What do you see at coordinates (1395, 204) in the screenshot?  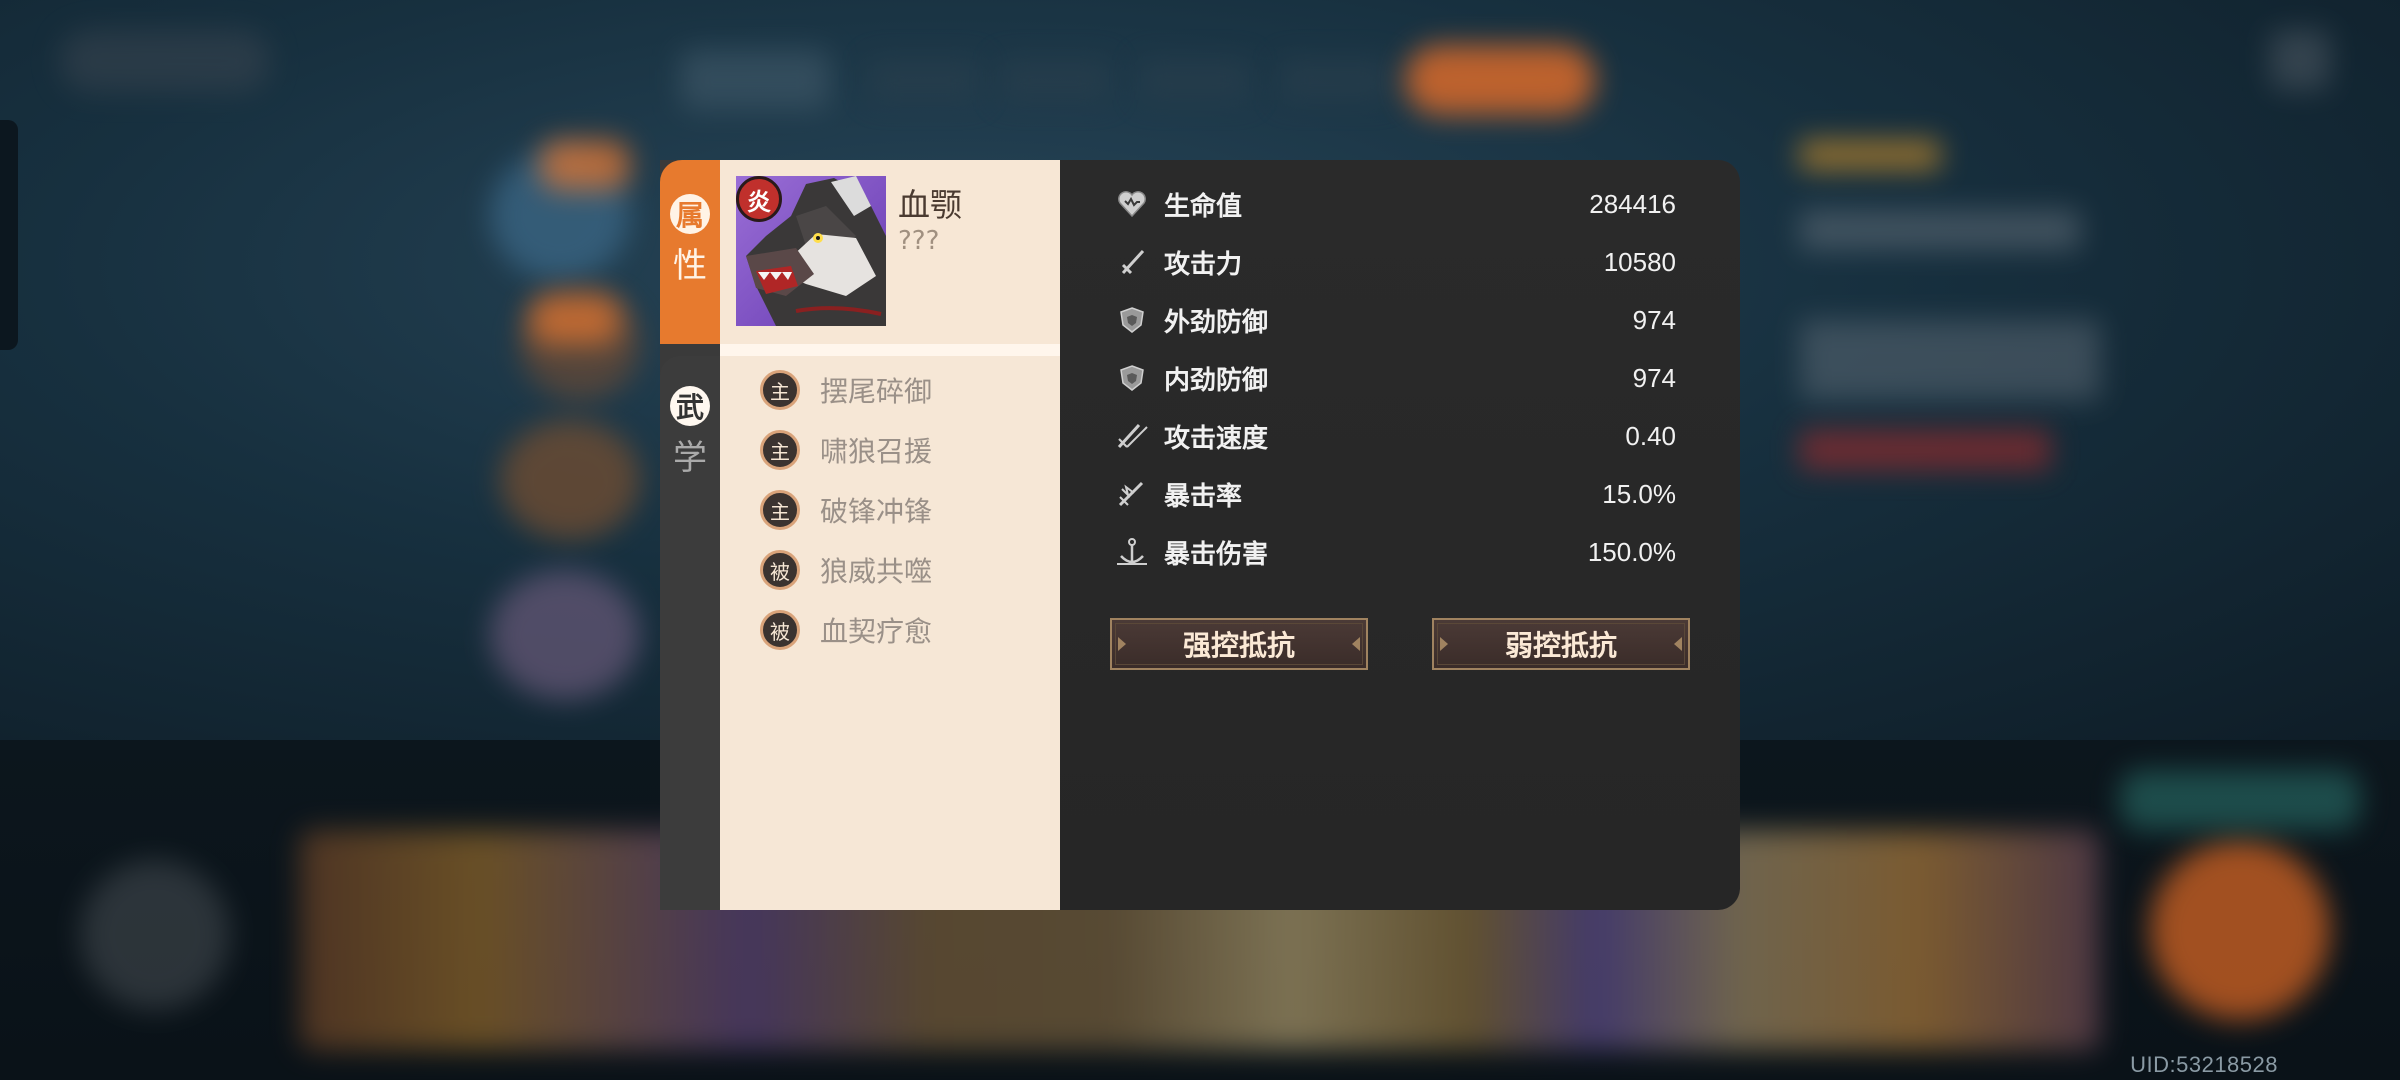 I see `stat-row-hp: 生命值 284416` at bounding box center [1395, 204].